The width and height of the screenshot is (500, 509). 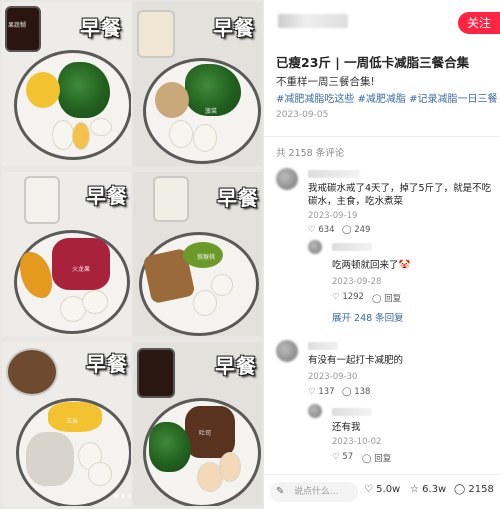 I want to click on reply-label: 回复, so click(x=393, y=299).